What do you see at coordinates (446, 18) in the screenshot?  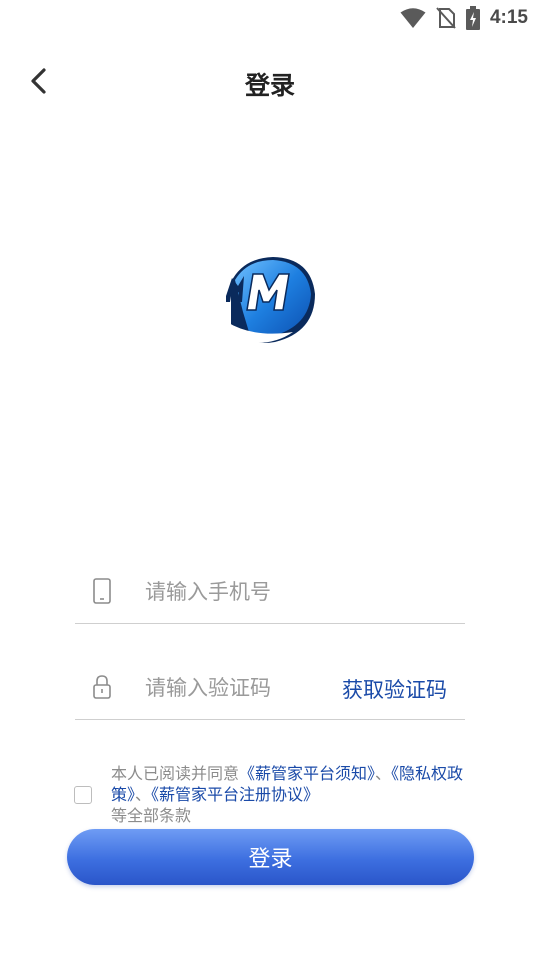 I see `no-sim-icon` at bounding box center [446, 18].